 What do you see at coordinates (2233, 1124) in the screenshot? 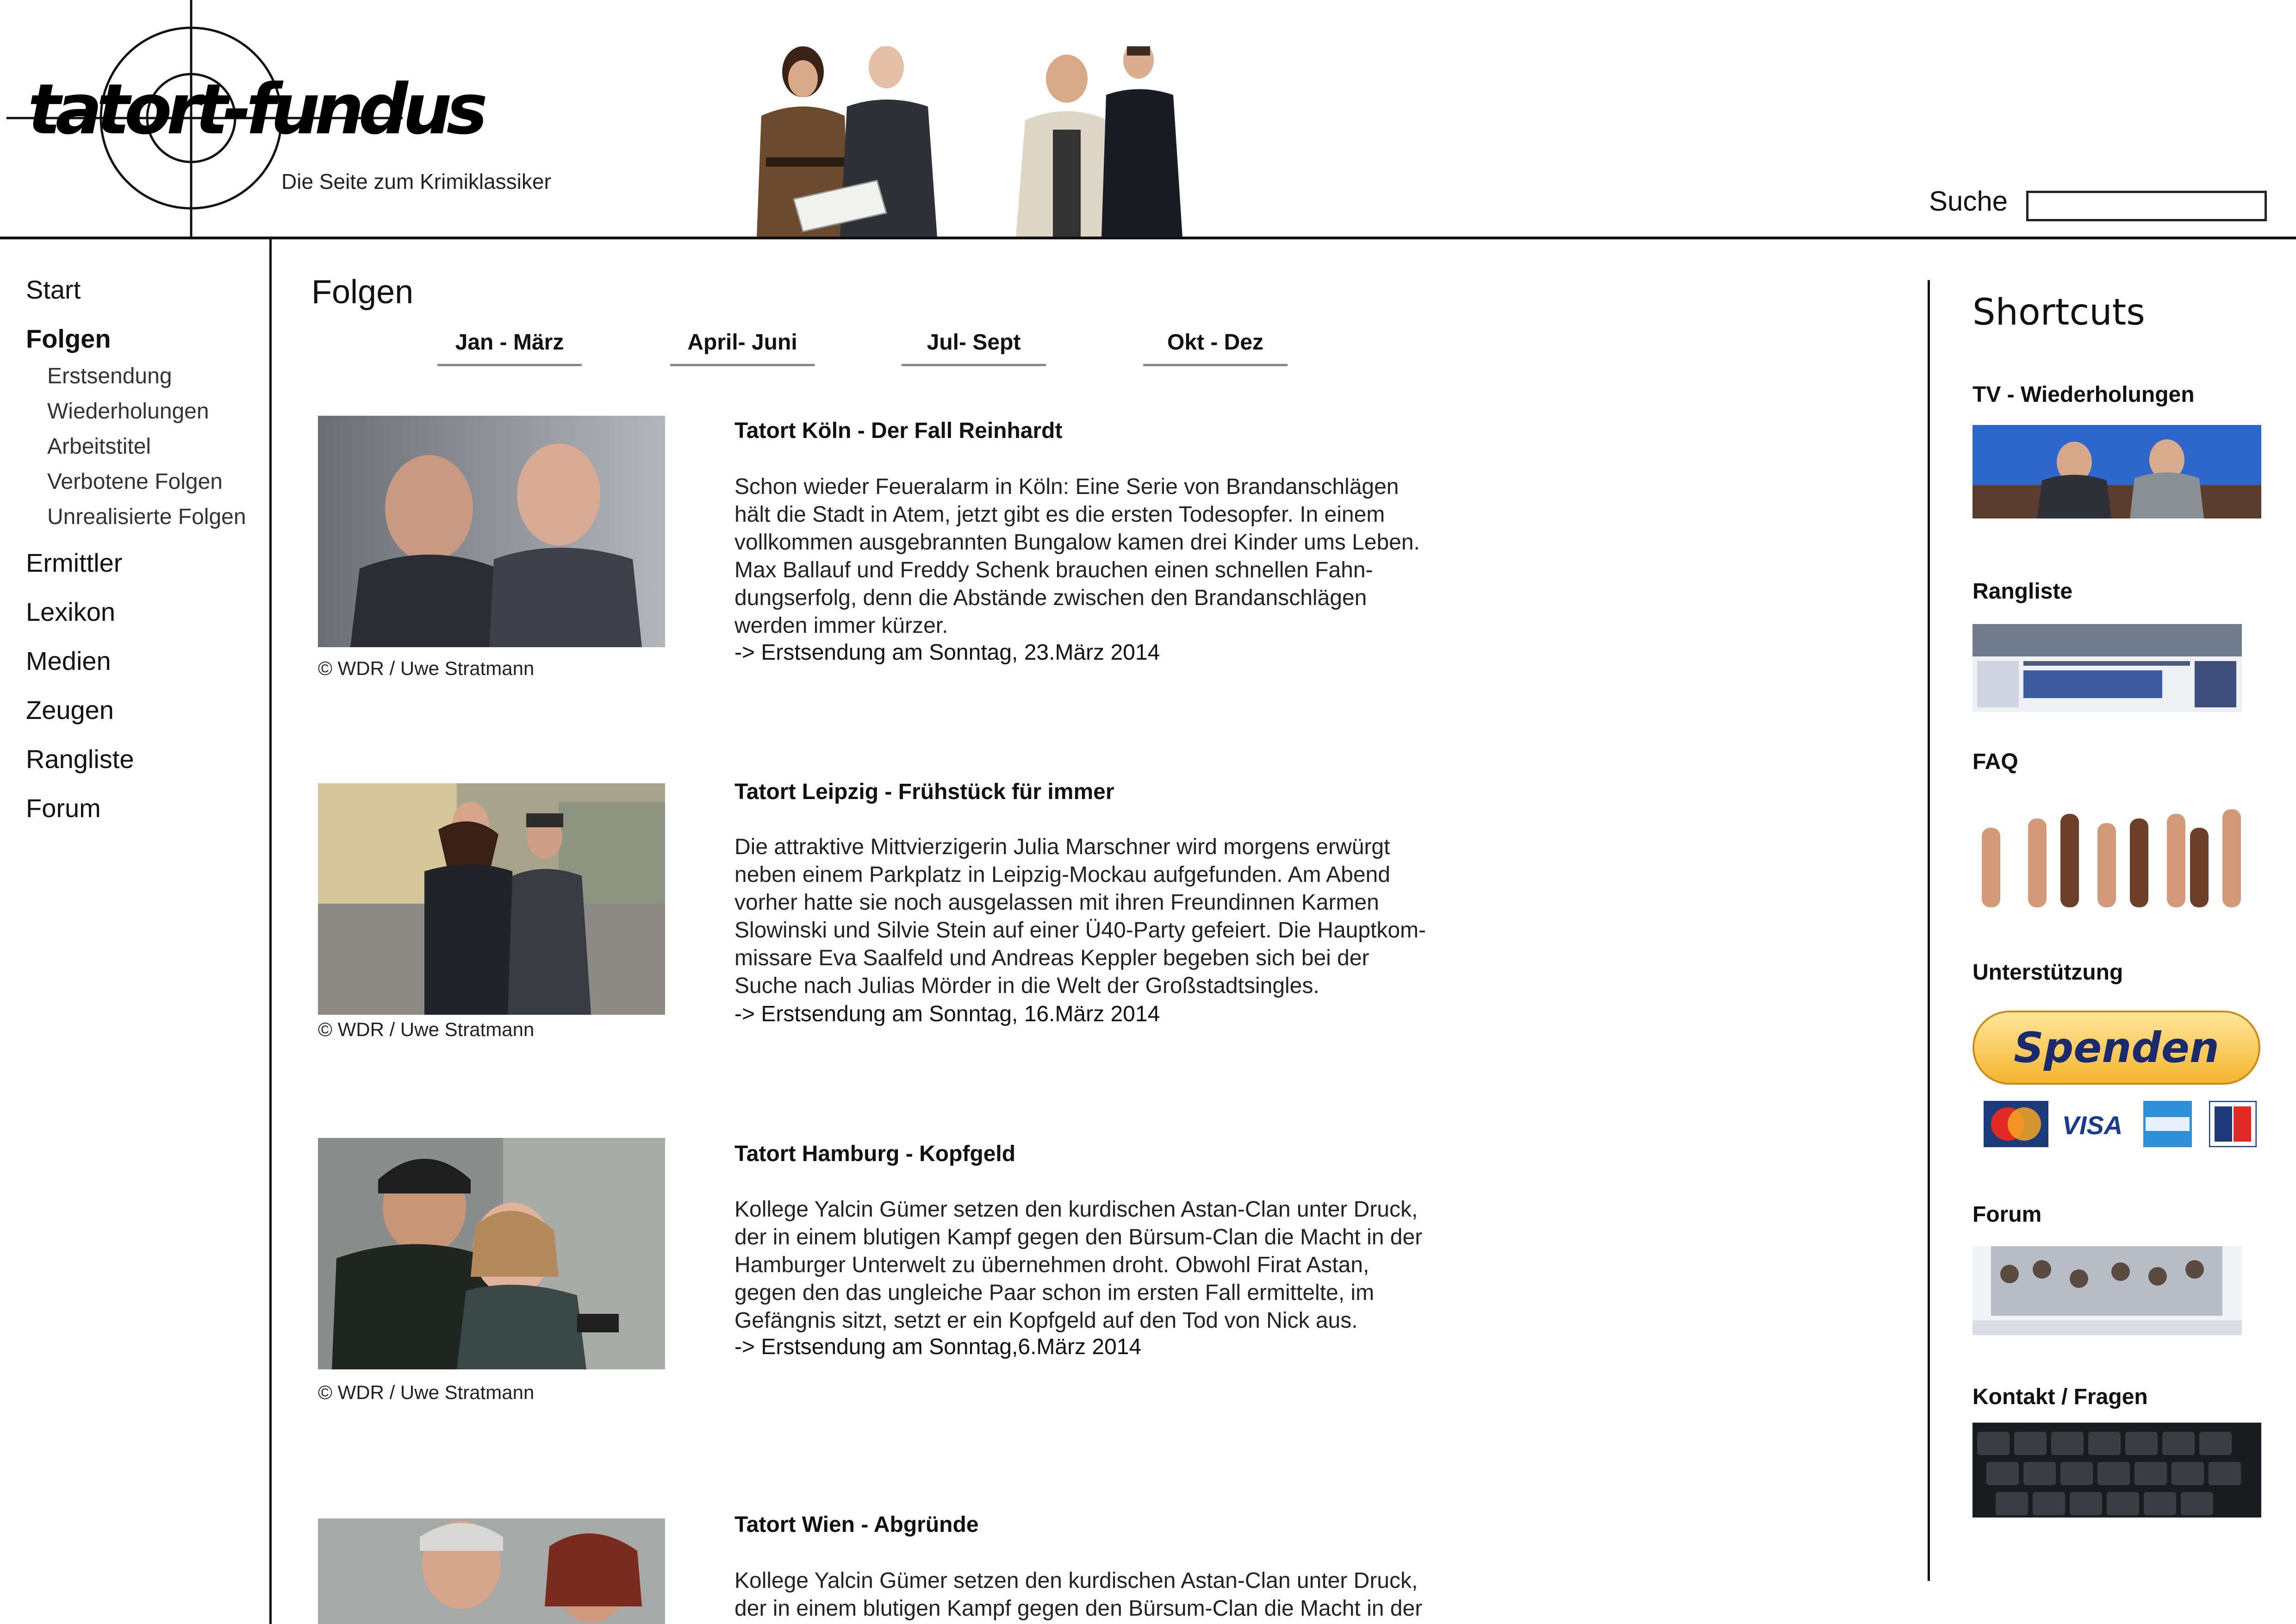
I see `ec-card-icon` at bounding box center [2233, 1124].